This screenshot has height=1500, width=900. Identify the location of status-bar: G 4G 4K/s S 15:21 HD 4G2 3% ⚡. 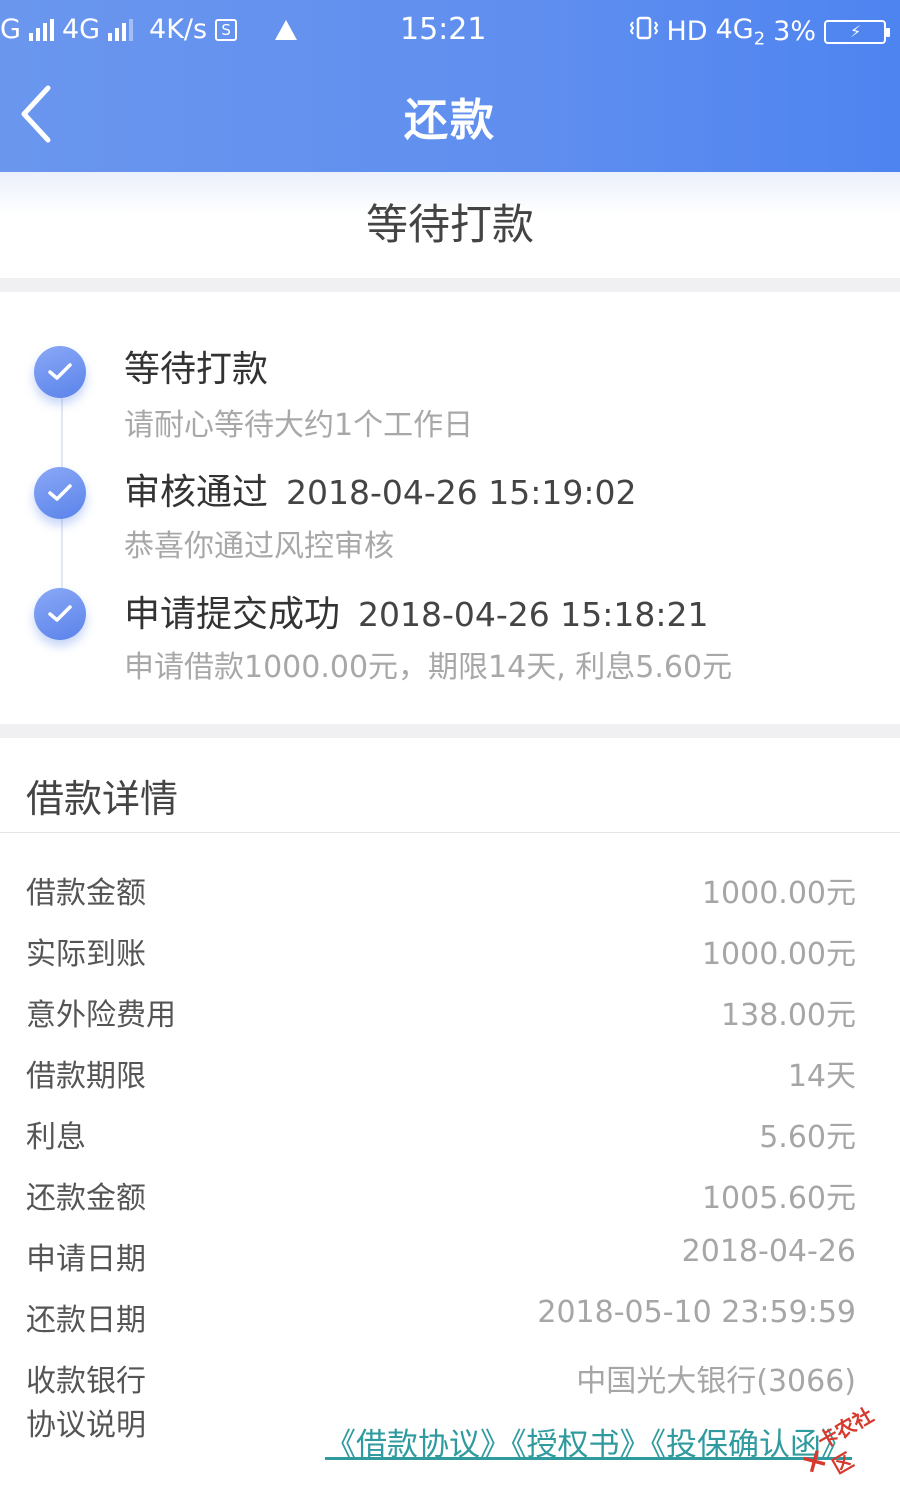
(450, 32).